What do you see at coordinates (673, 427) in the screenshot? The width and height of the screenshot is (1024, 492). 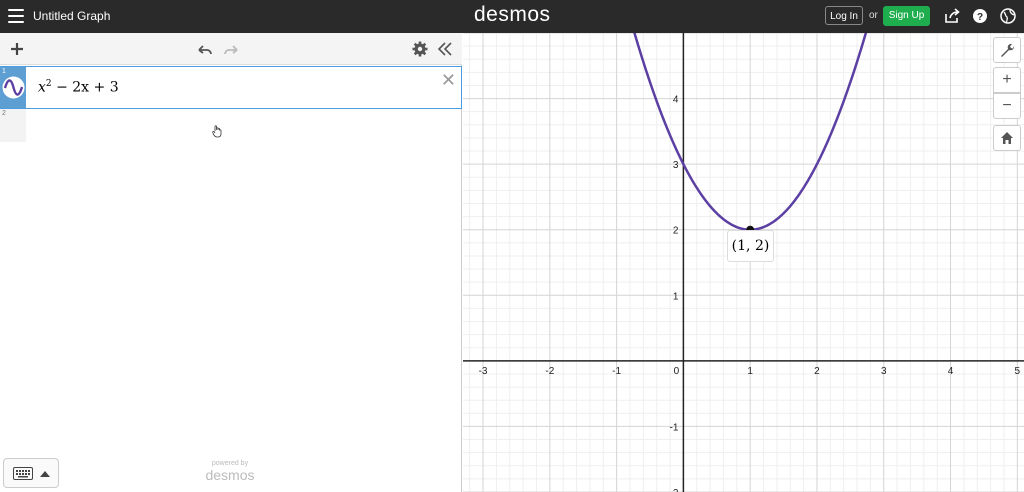 I see `y-tick-label: -1` at bounding box center [673, 427].